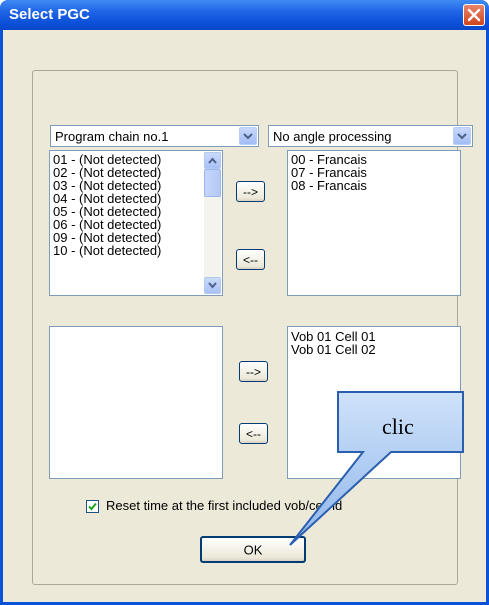 This screenshot has height=605, width=489. Describe the element at coordinates (244, 15) in the screenshot. I see `title-bar: Select PGC` at that location.